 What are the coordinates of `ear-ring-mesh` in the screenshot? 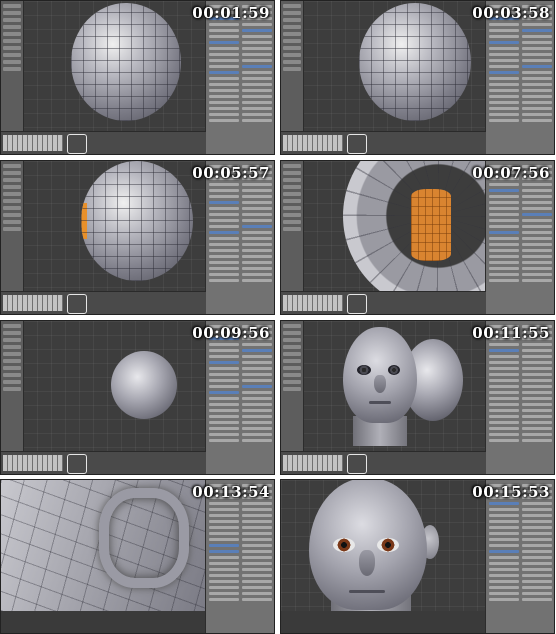 It's located at (144, 538).